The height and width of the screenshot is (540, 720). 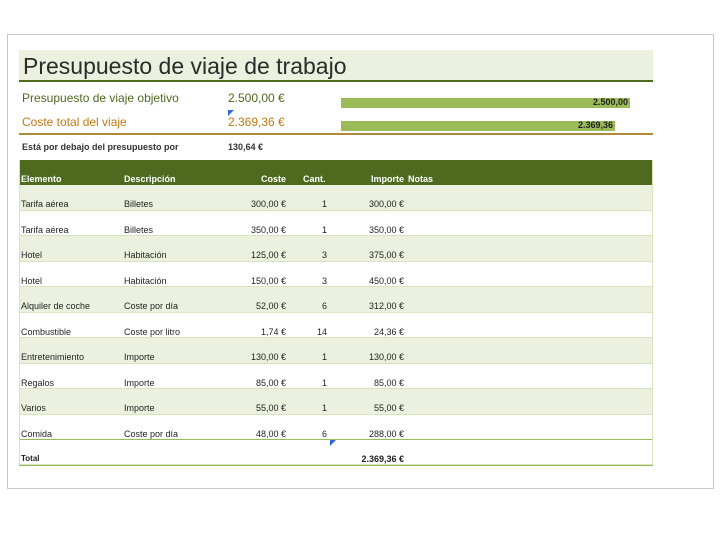 What do you see at coordinates (371, 383) in the screenshot?
I see `cell-amount: 85,00 €` at bounding box center [371, 383].